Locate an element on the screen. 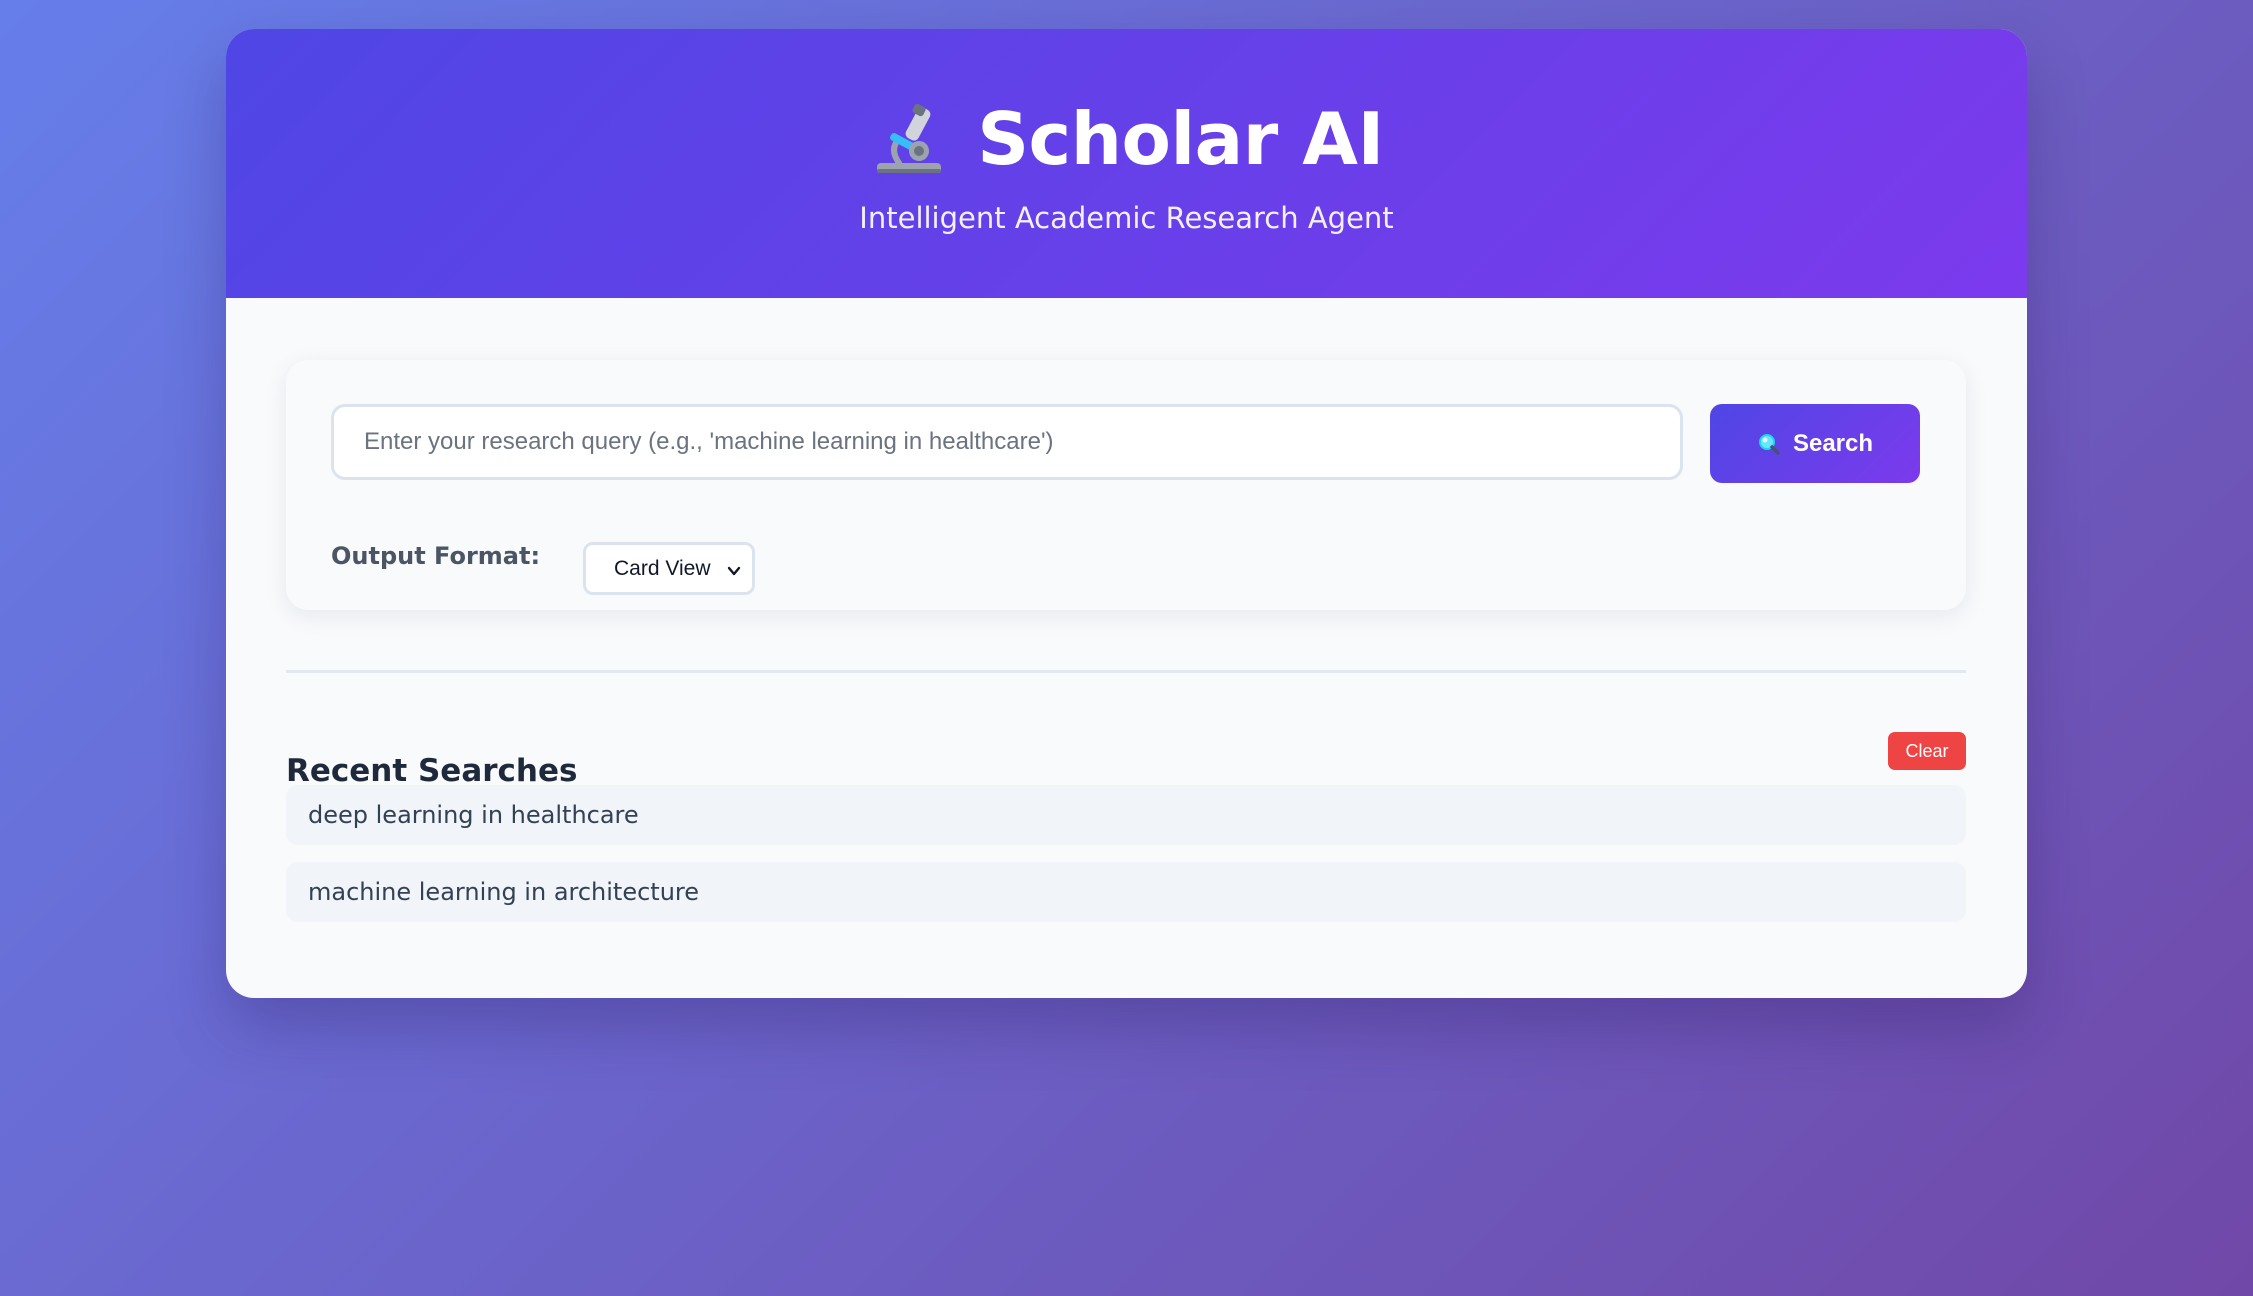  app-title: Scholar AI is located at coordinates (1180, 139).